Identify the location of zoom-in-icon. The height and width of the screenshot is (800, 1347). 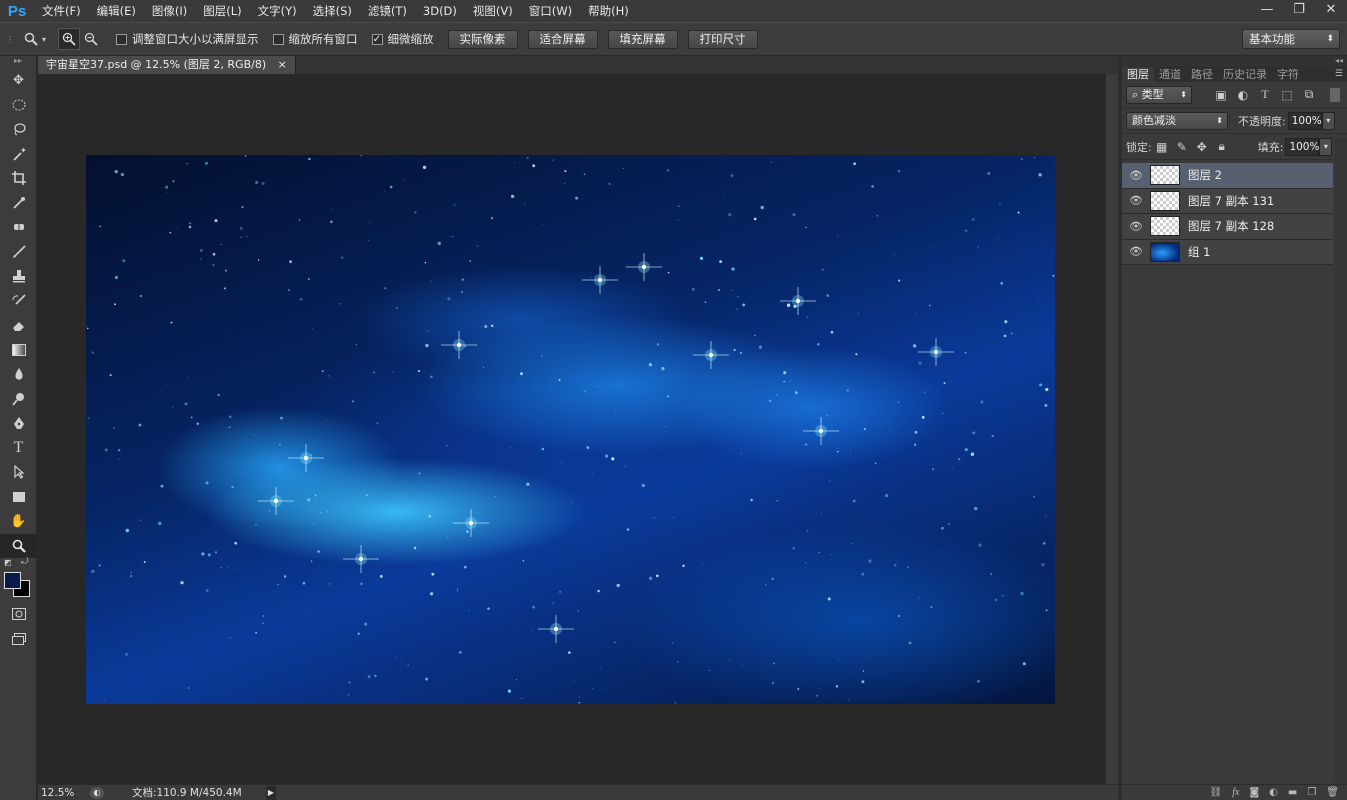
(69, 39).